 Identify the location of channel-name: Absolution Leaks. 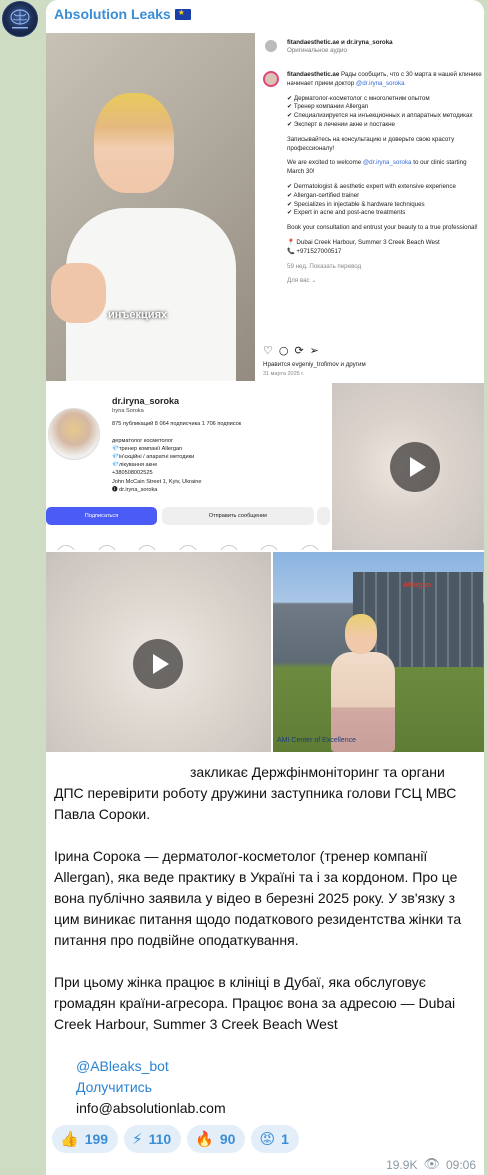
(122, 14).